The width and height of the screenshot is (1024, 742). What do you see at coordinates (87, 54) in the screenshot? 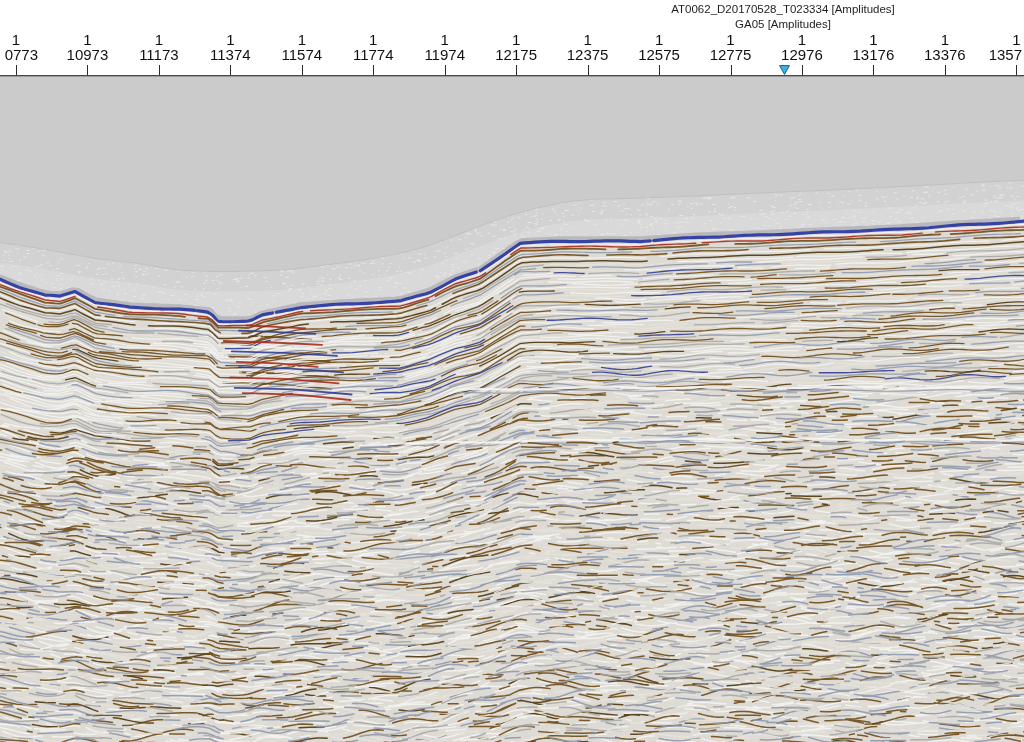
I see `axis-lower-label: 10973` at bounding box center [87, 54].